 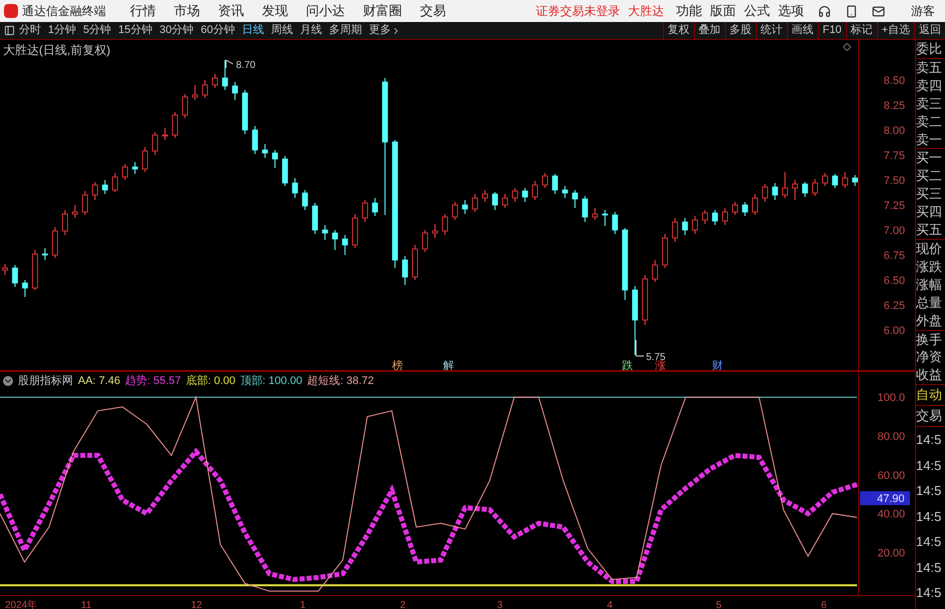 What do you see at coordinates (929, 303) in the screenshot?
I see `quote-label: 总量` at bounding box center [929, 303].